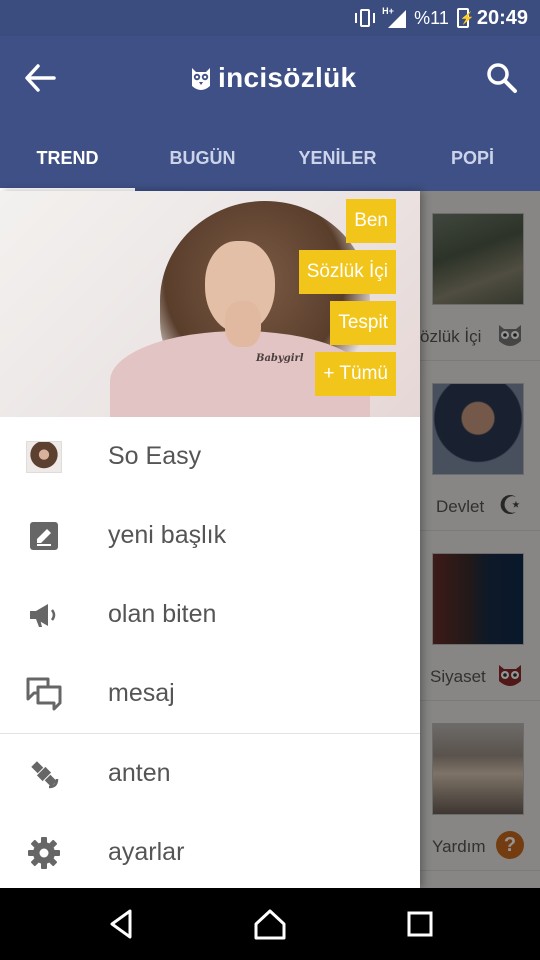  Describe the element at coordinates (270, 18) in the screenshot. I see `status-bar: H+ %11 ⚡ 20:49` at that location.